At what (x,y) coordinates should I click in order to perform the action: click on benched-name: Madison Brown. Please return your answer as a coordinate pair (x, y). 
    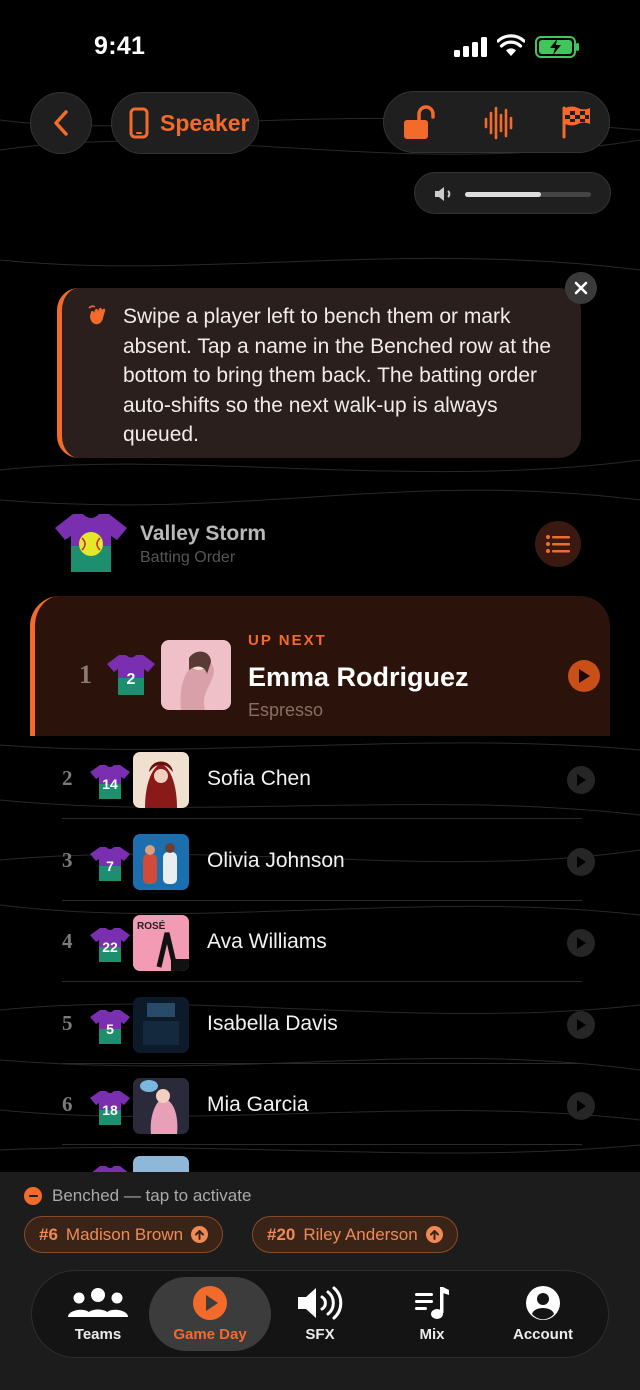
    Looking at the image, I should click on (124, 1234).